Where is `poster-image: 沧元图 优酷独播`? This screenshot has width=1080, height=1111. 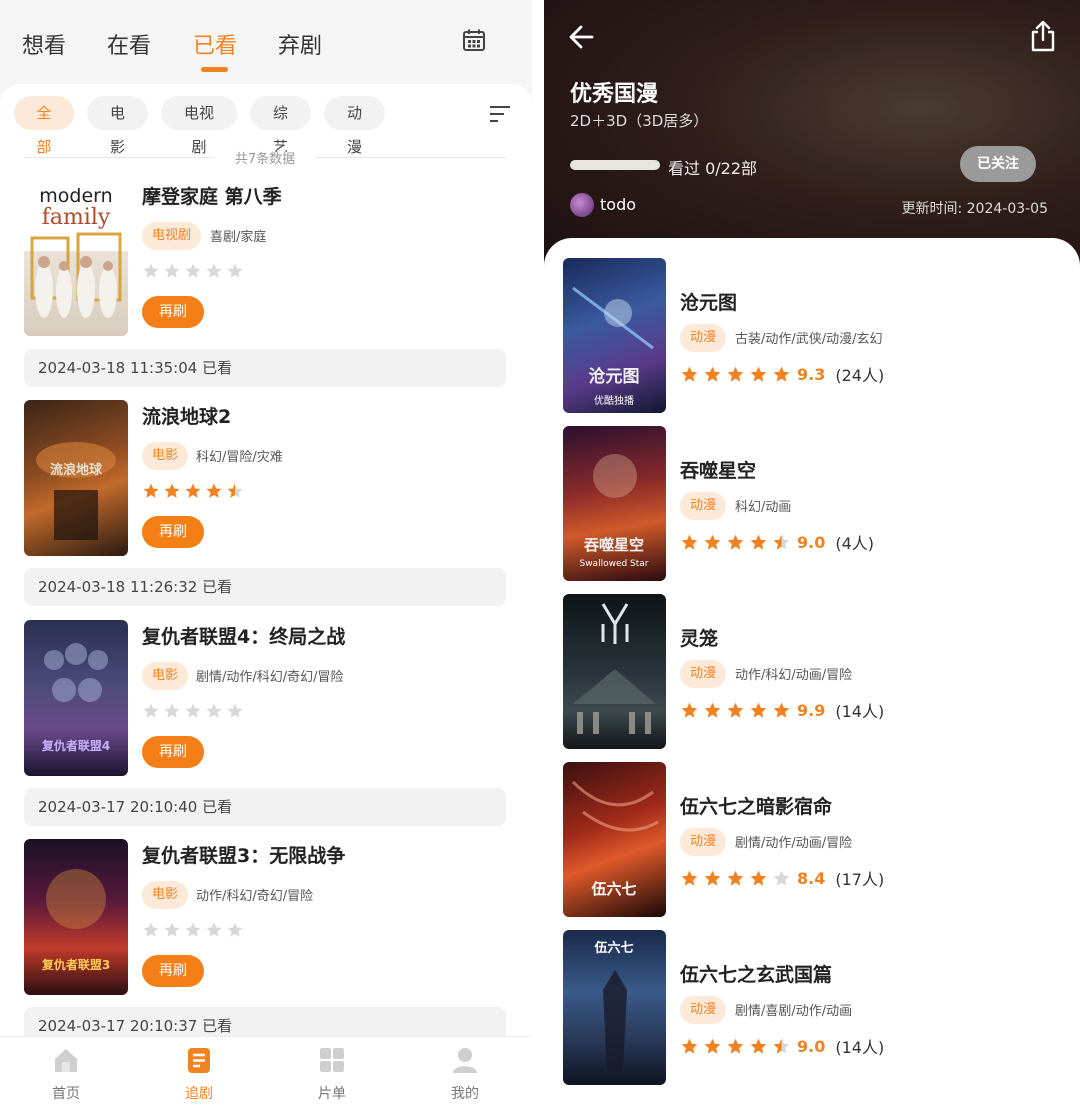 poster-image: 沧元图 优酷独播 is located at coordinates (614, 335).